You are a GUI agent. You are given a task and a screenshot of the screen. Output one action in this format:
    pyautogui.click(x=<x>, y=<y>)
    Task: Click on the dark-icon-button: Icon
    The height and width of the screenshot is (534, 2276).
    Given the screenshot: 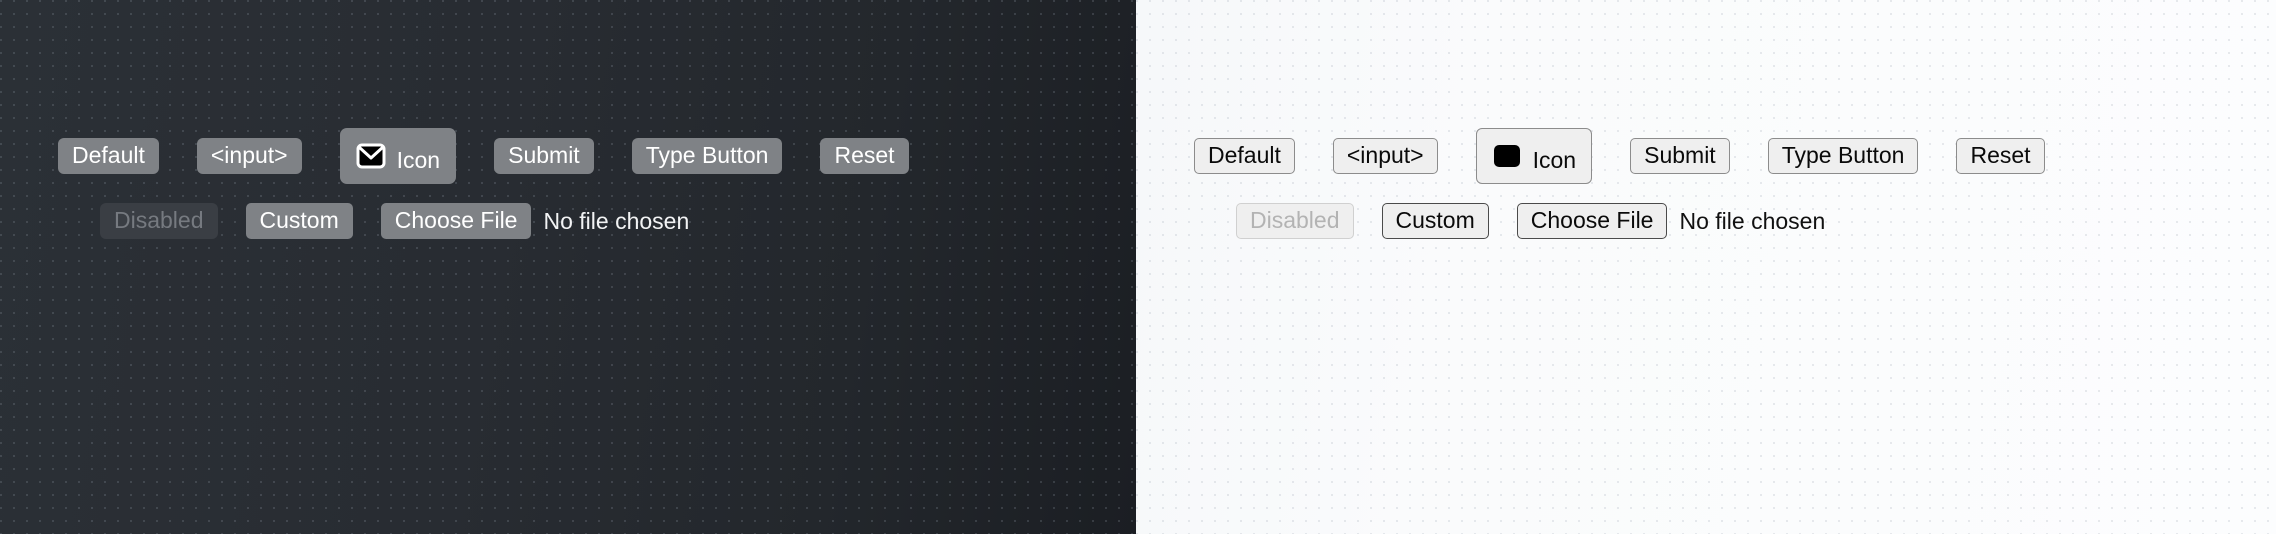 What is the action you would take?
    pyautogui.click(x=398, y=156)
    